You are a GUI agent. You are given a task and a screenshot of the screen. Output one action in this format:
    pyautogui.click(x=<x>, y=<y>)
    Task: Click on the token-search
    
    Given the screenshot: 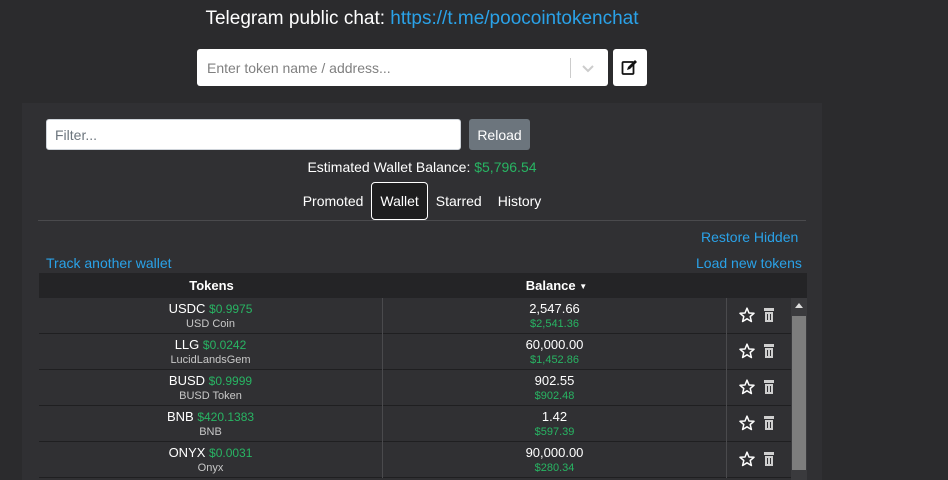 What is the action you would take?
    pyautogui.click(x=402, y=67)
    